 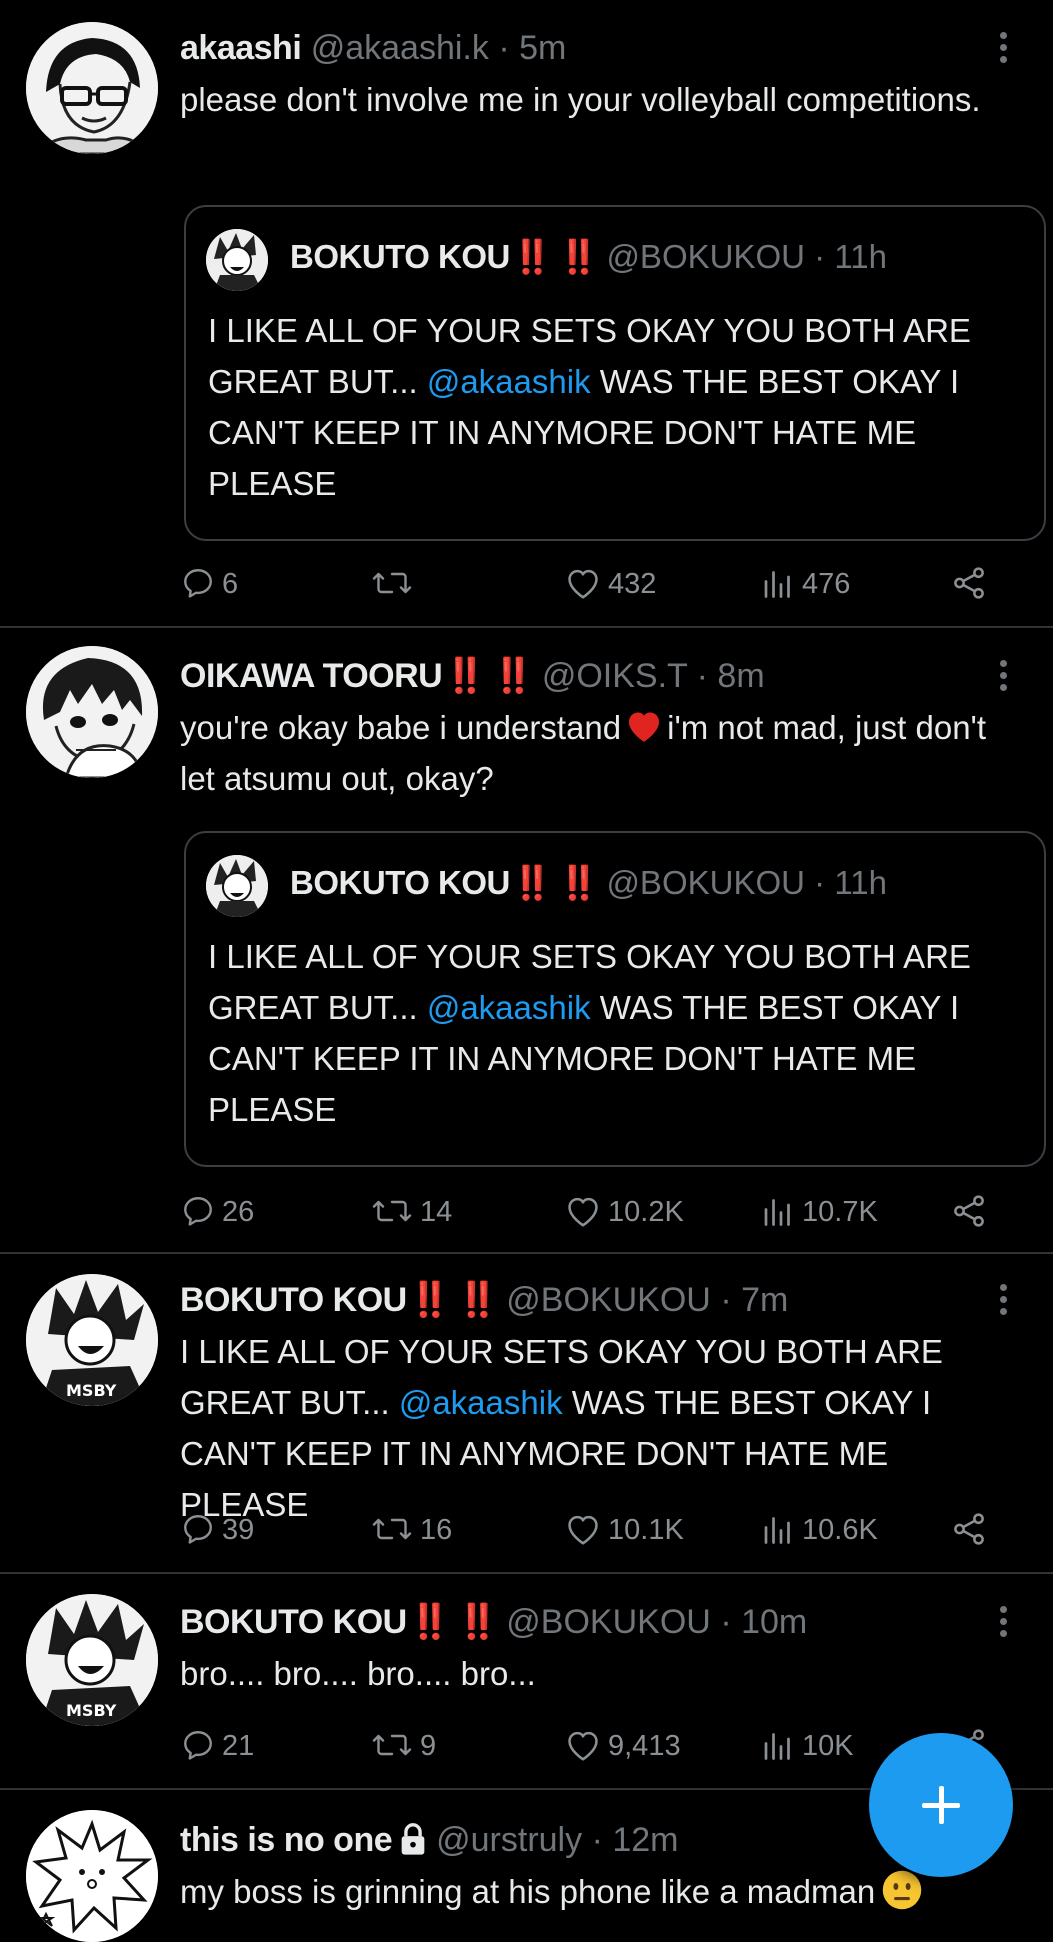 I want to click on tweet-header: BOKUTO KOU‼️ ‼️ @BOKUKOU · 10m, so click(x=581, y=1622).